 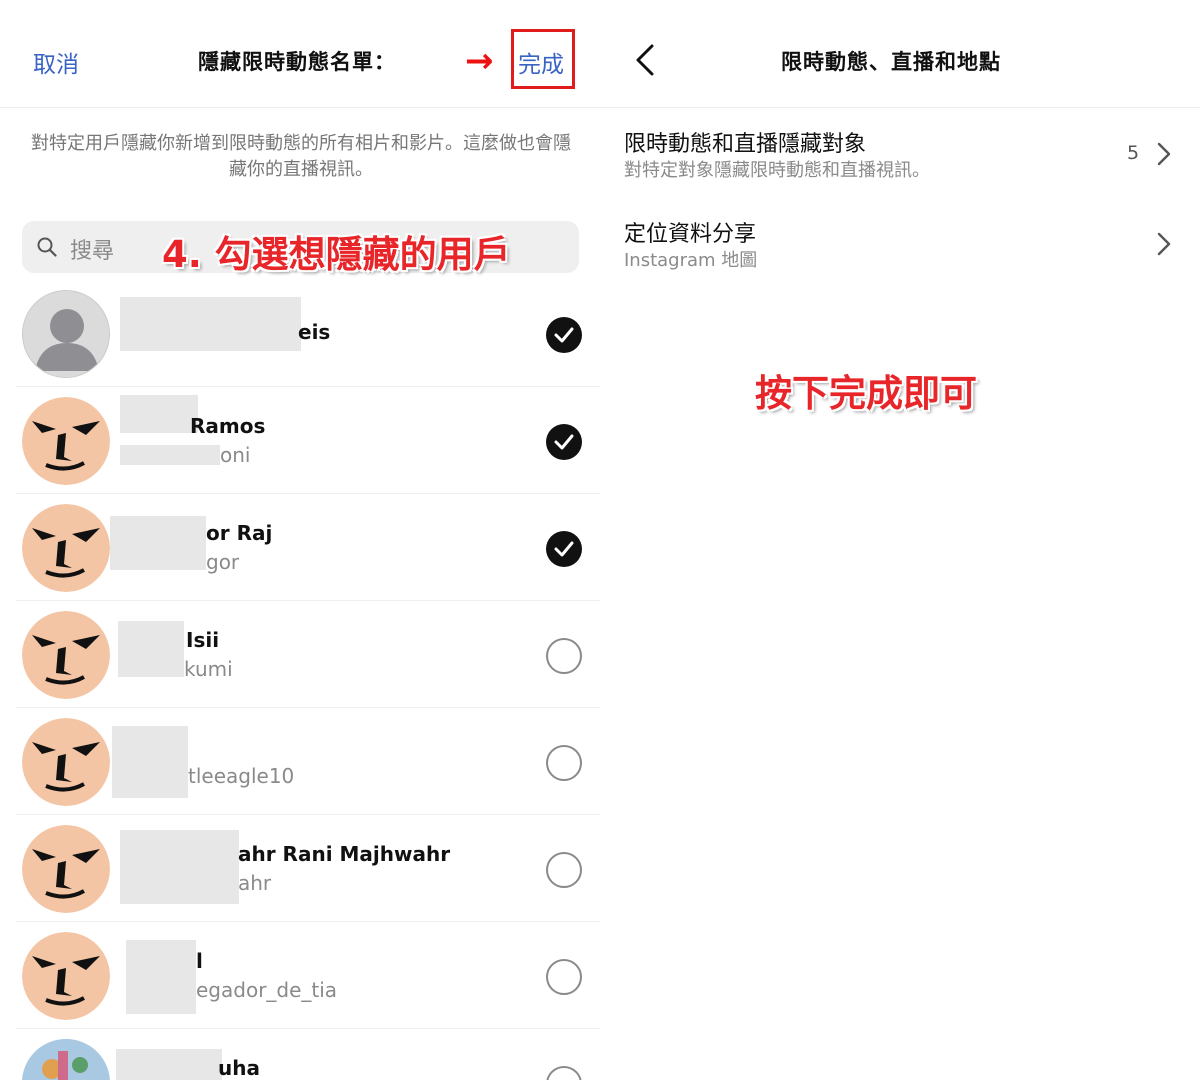 What do you see at coordinates (344, 854) in the screenshot?
I see `user-name: ahr Rani Majhwahr` at bounding box center [344, 854].